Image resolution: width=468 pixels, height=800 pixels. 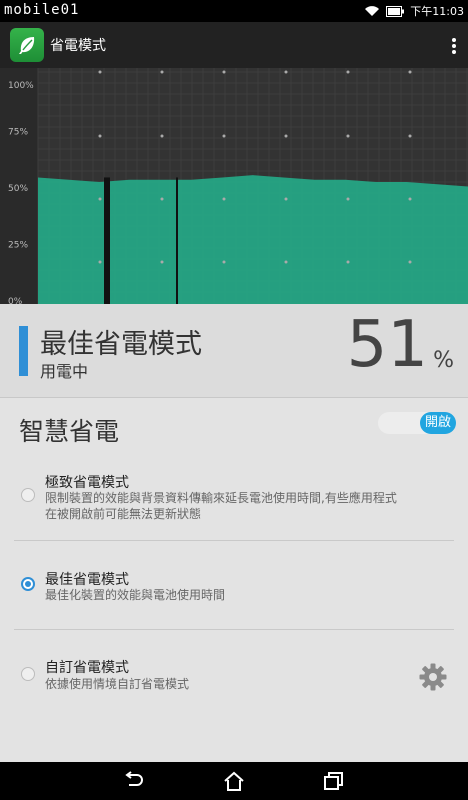 I want to click on battery-percent: 51, so click(x=387, y=345).